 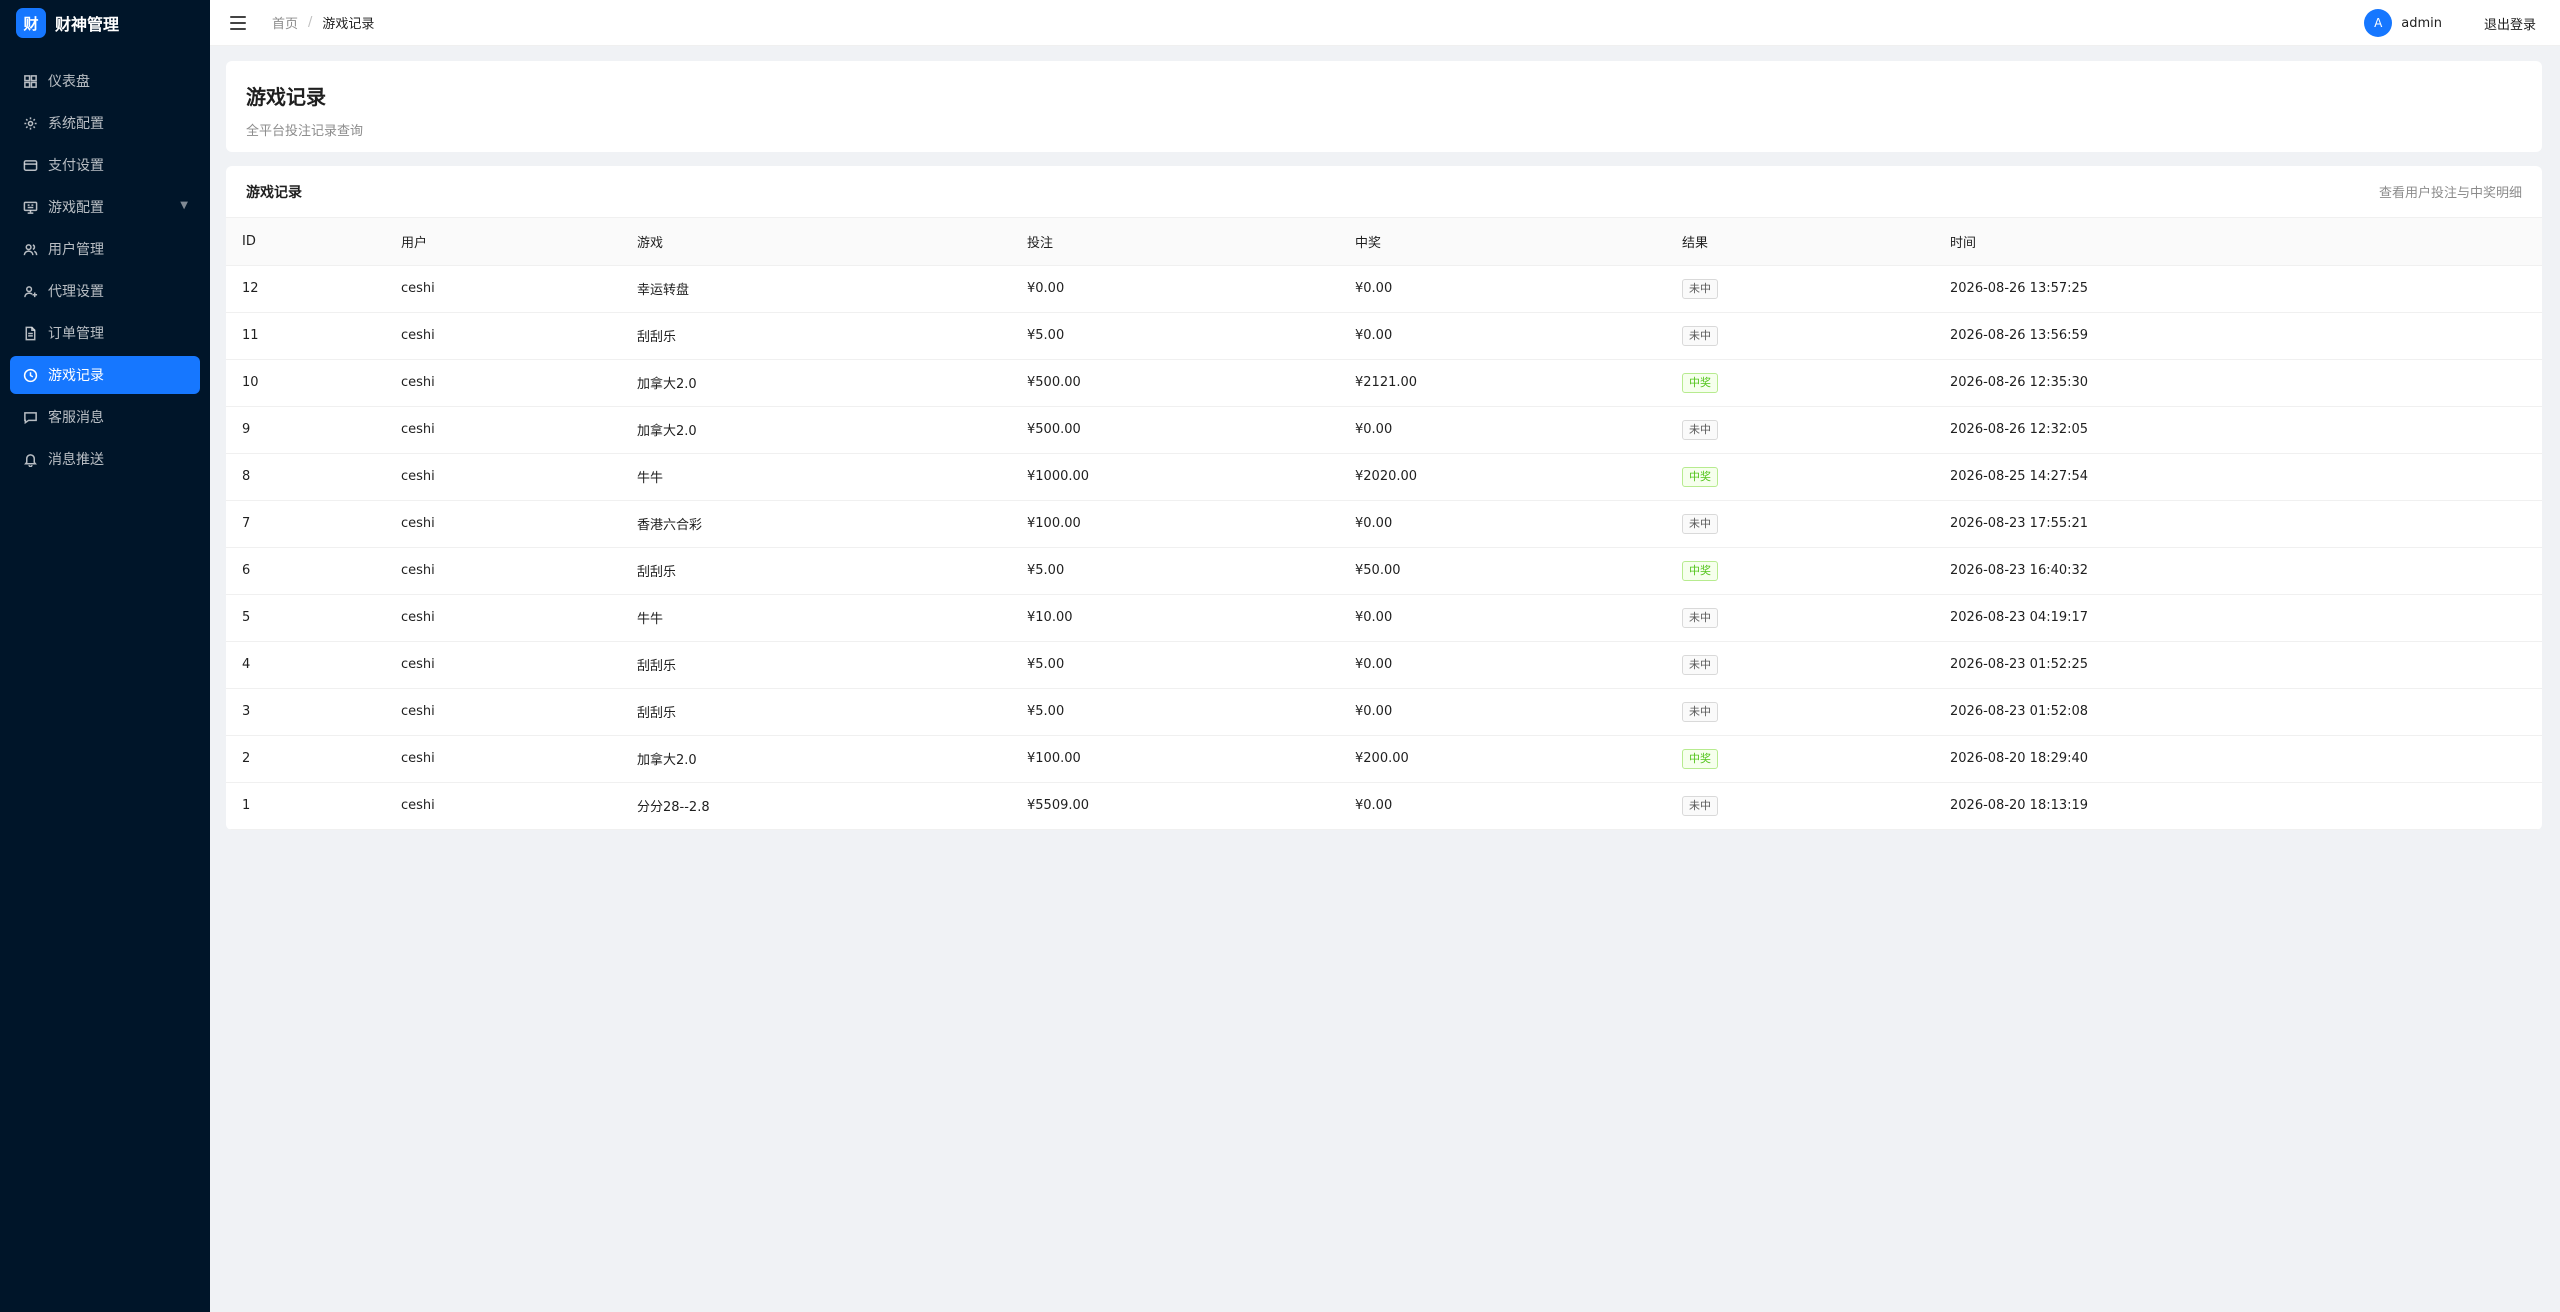 I want to click on cell-result: 中奖, so click(x=1816, y=759).